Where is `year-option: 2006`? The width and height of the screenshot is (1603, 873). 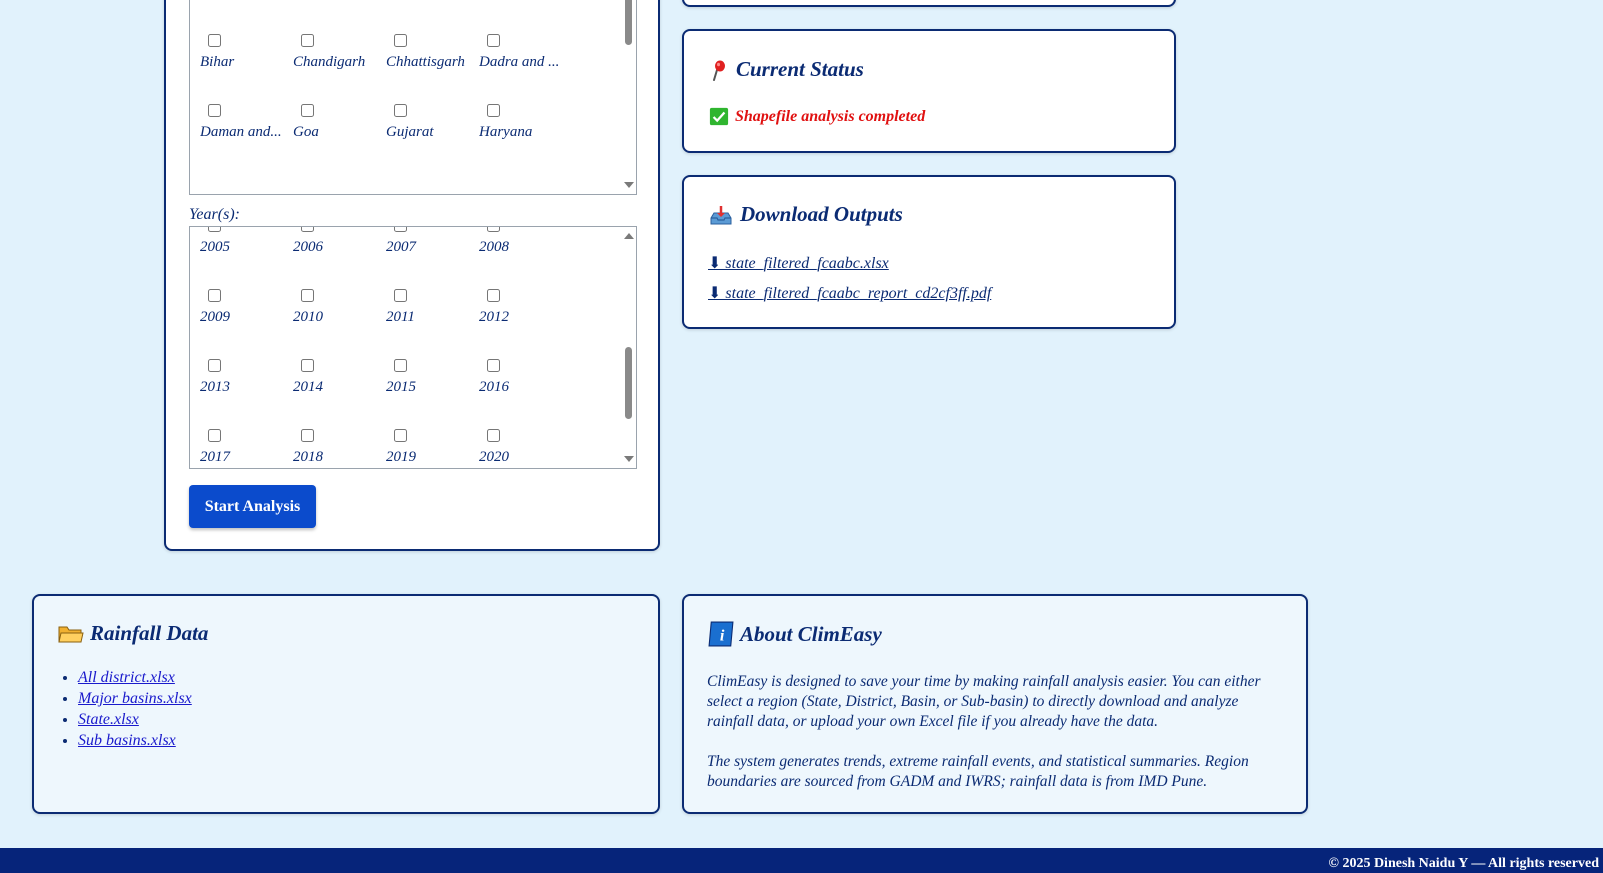
year-option: 2006 is located at coordinates (339, 258).